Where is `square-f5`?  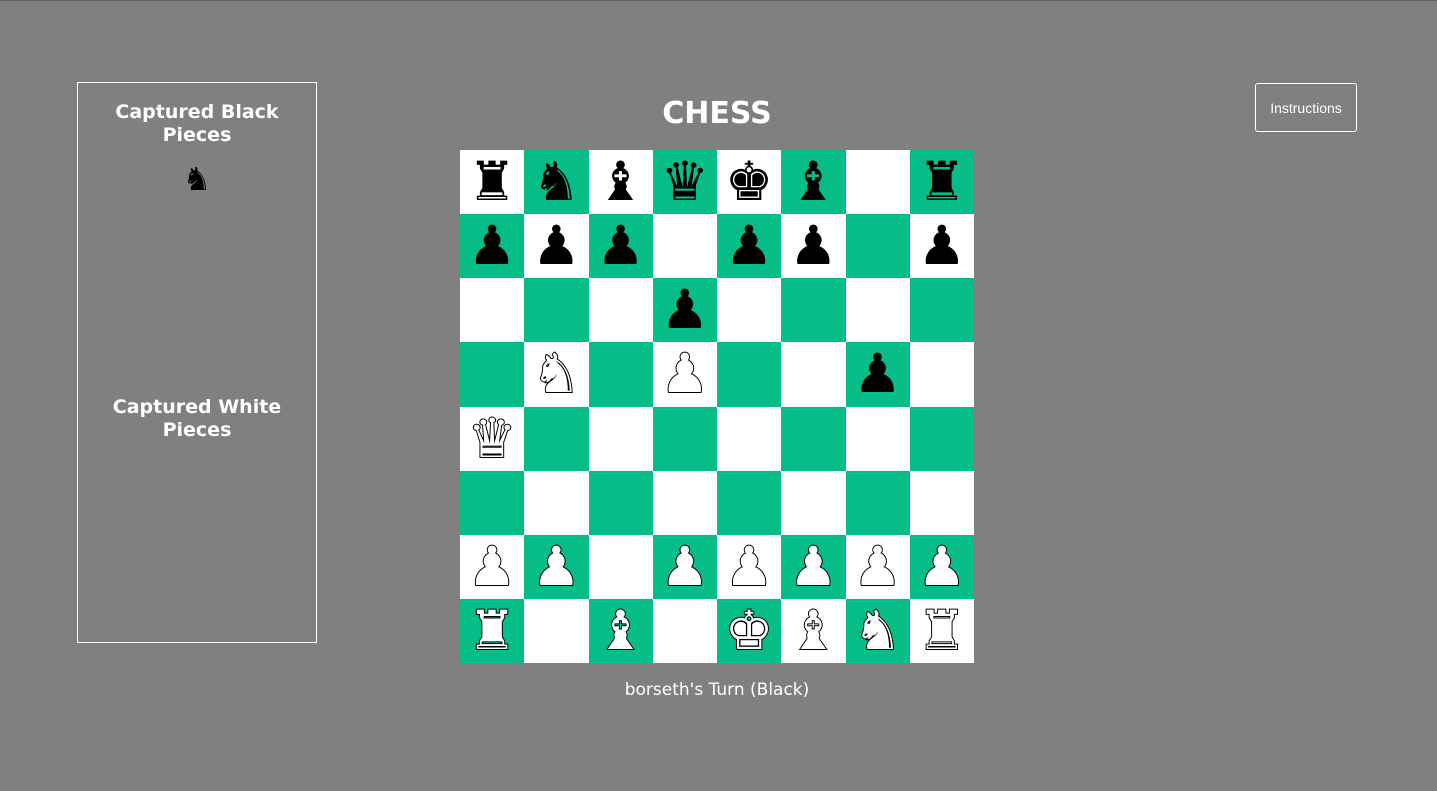 square-f5 is located at coordinates (813, 374).